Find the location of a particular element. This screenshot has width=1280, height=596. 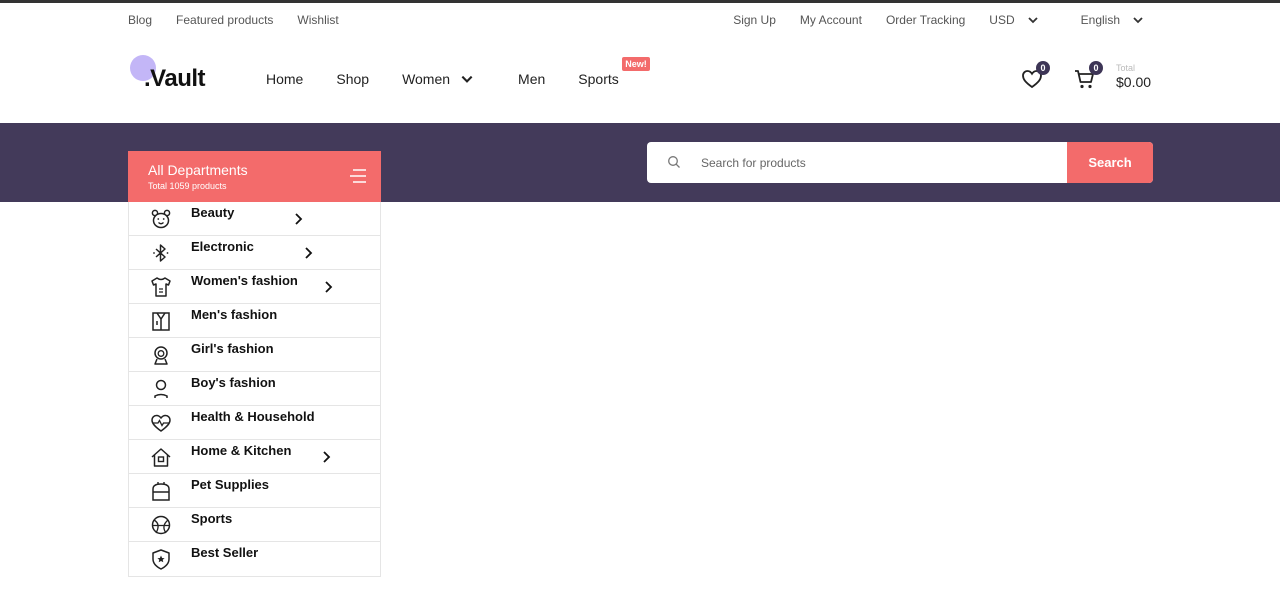

search-bar: Search is located at coordinates (900, 162).